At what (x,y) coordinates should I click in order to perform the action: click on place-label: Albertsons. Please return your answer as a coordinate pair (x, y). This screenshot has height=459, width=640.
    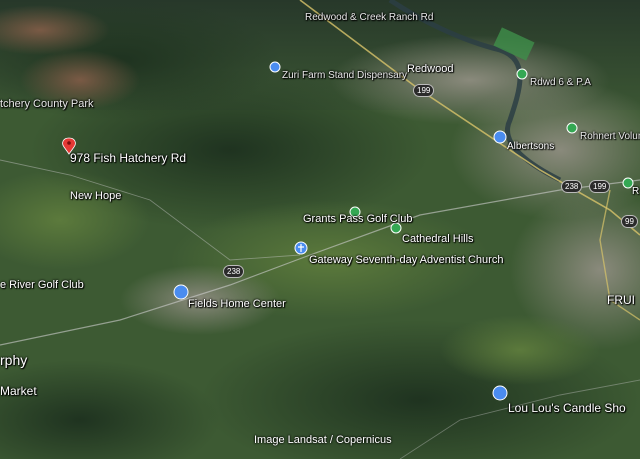
    Looking at the image, I should click on (531, 146).